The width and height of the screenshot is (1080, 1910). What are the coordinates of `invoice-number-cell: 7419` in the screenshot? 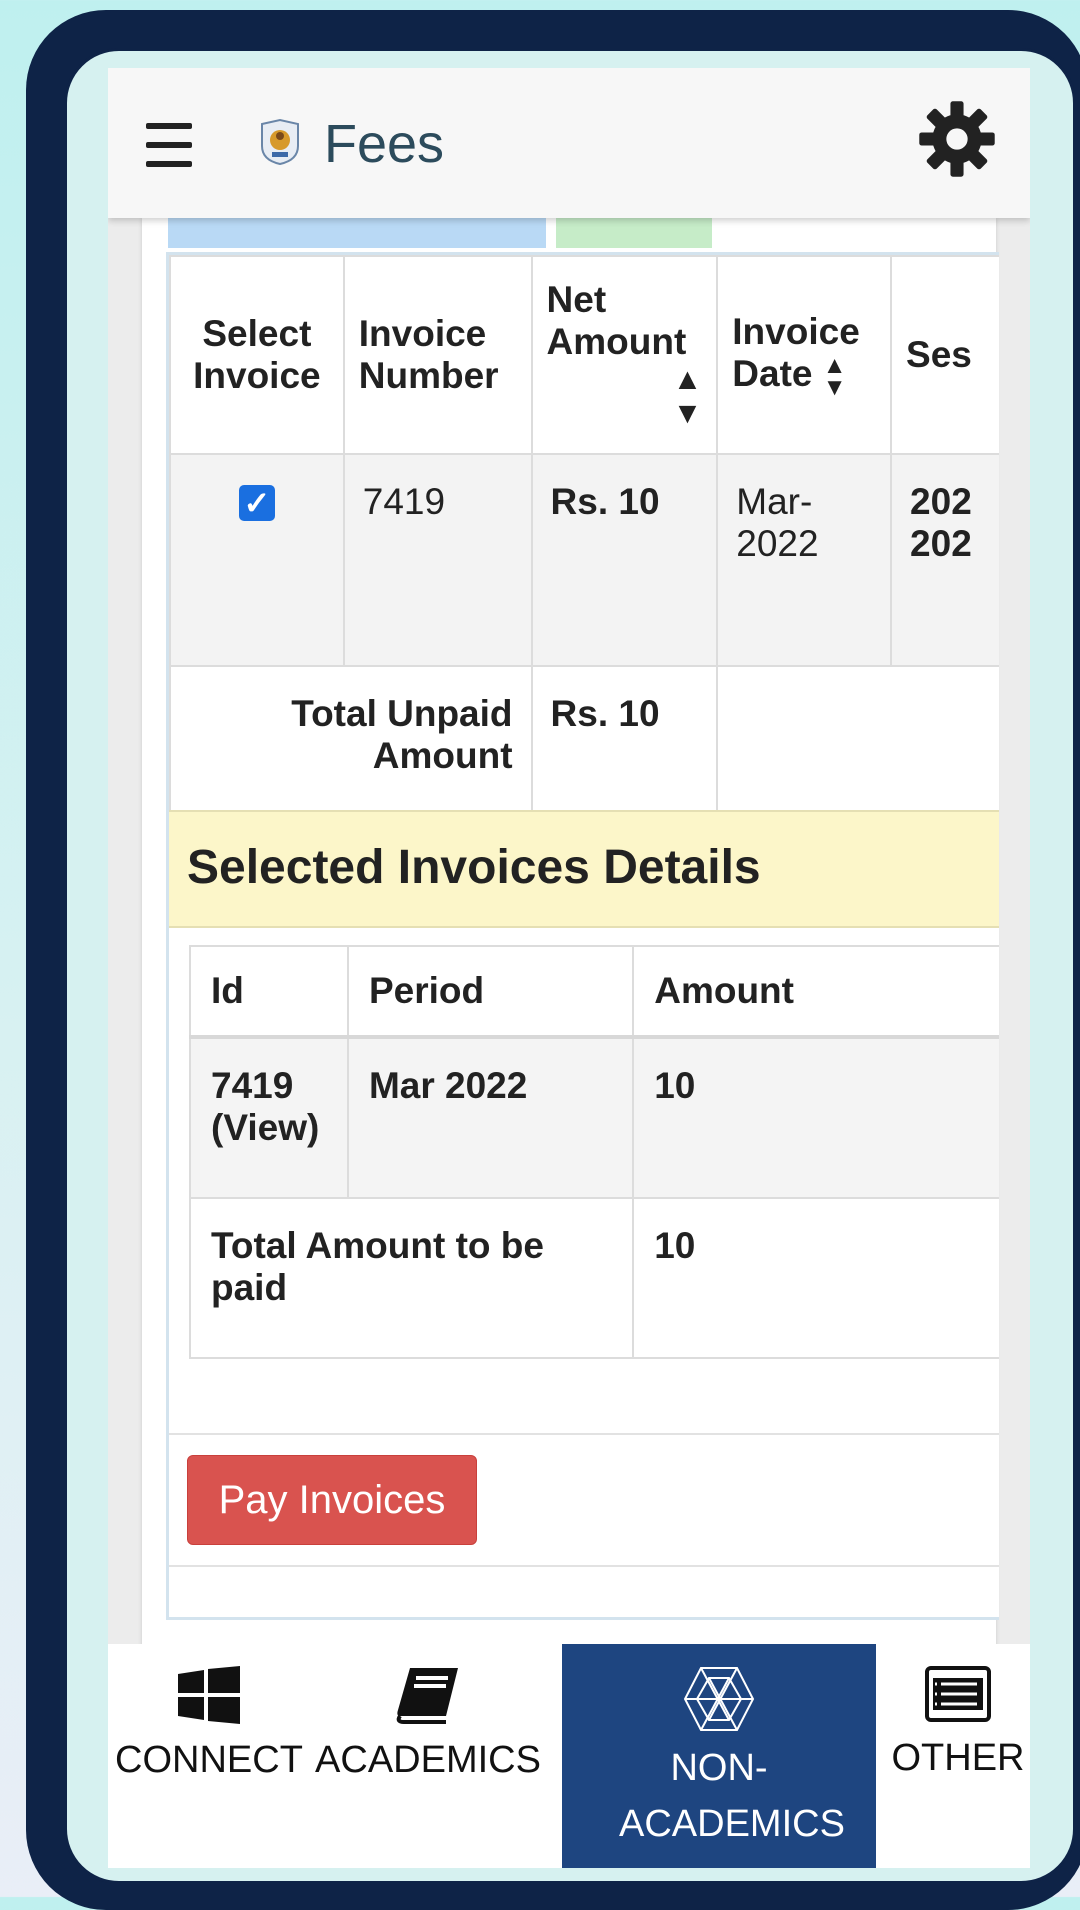 It's located at (437, 560).